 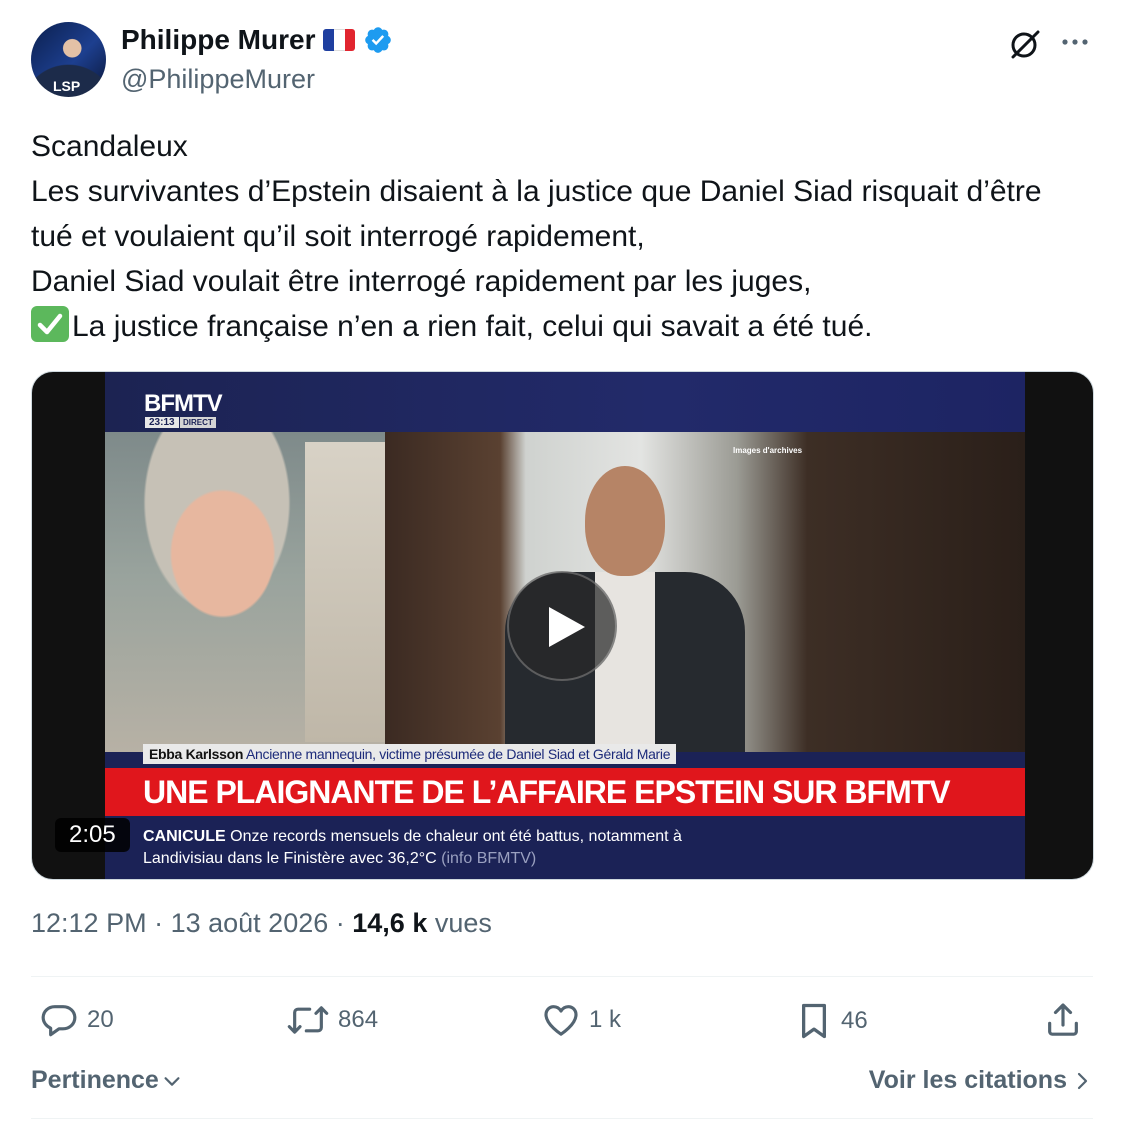 What do you see at coordinates (831, 1021) in the screenshot?
I see `bookmark-button: 46` at bounding box center [831, 1021].